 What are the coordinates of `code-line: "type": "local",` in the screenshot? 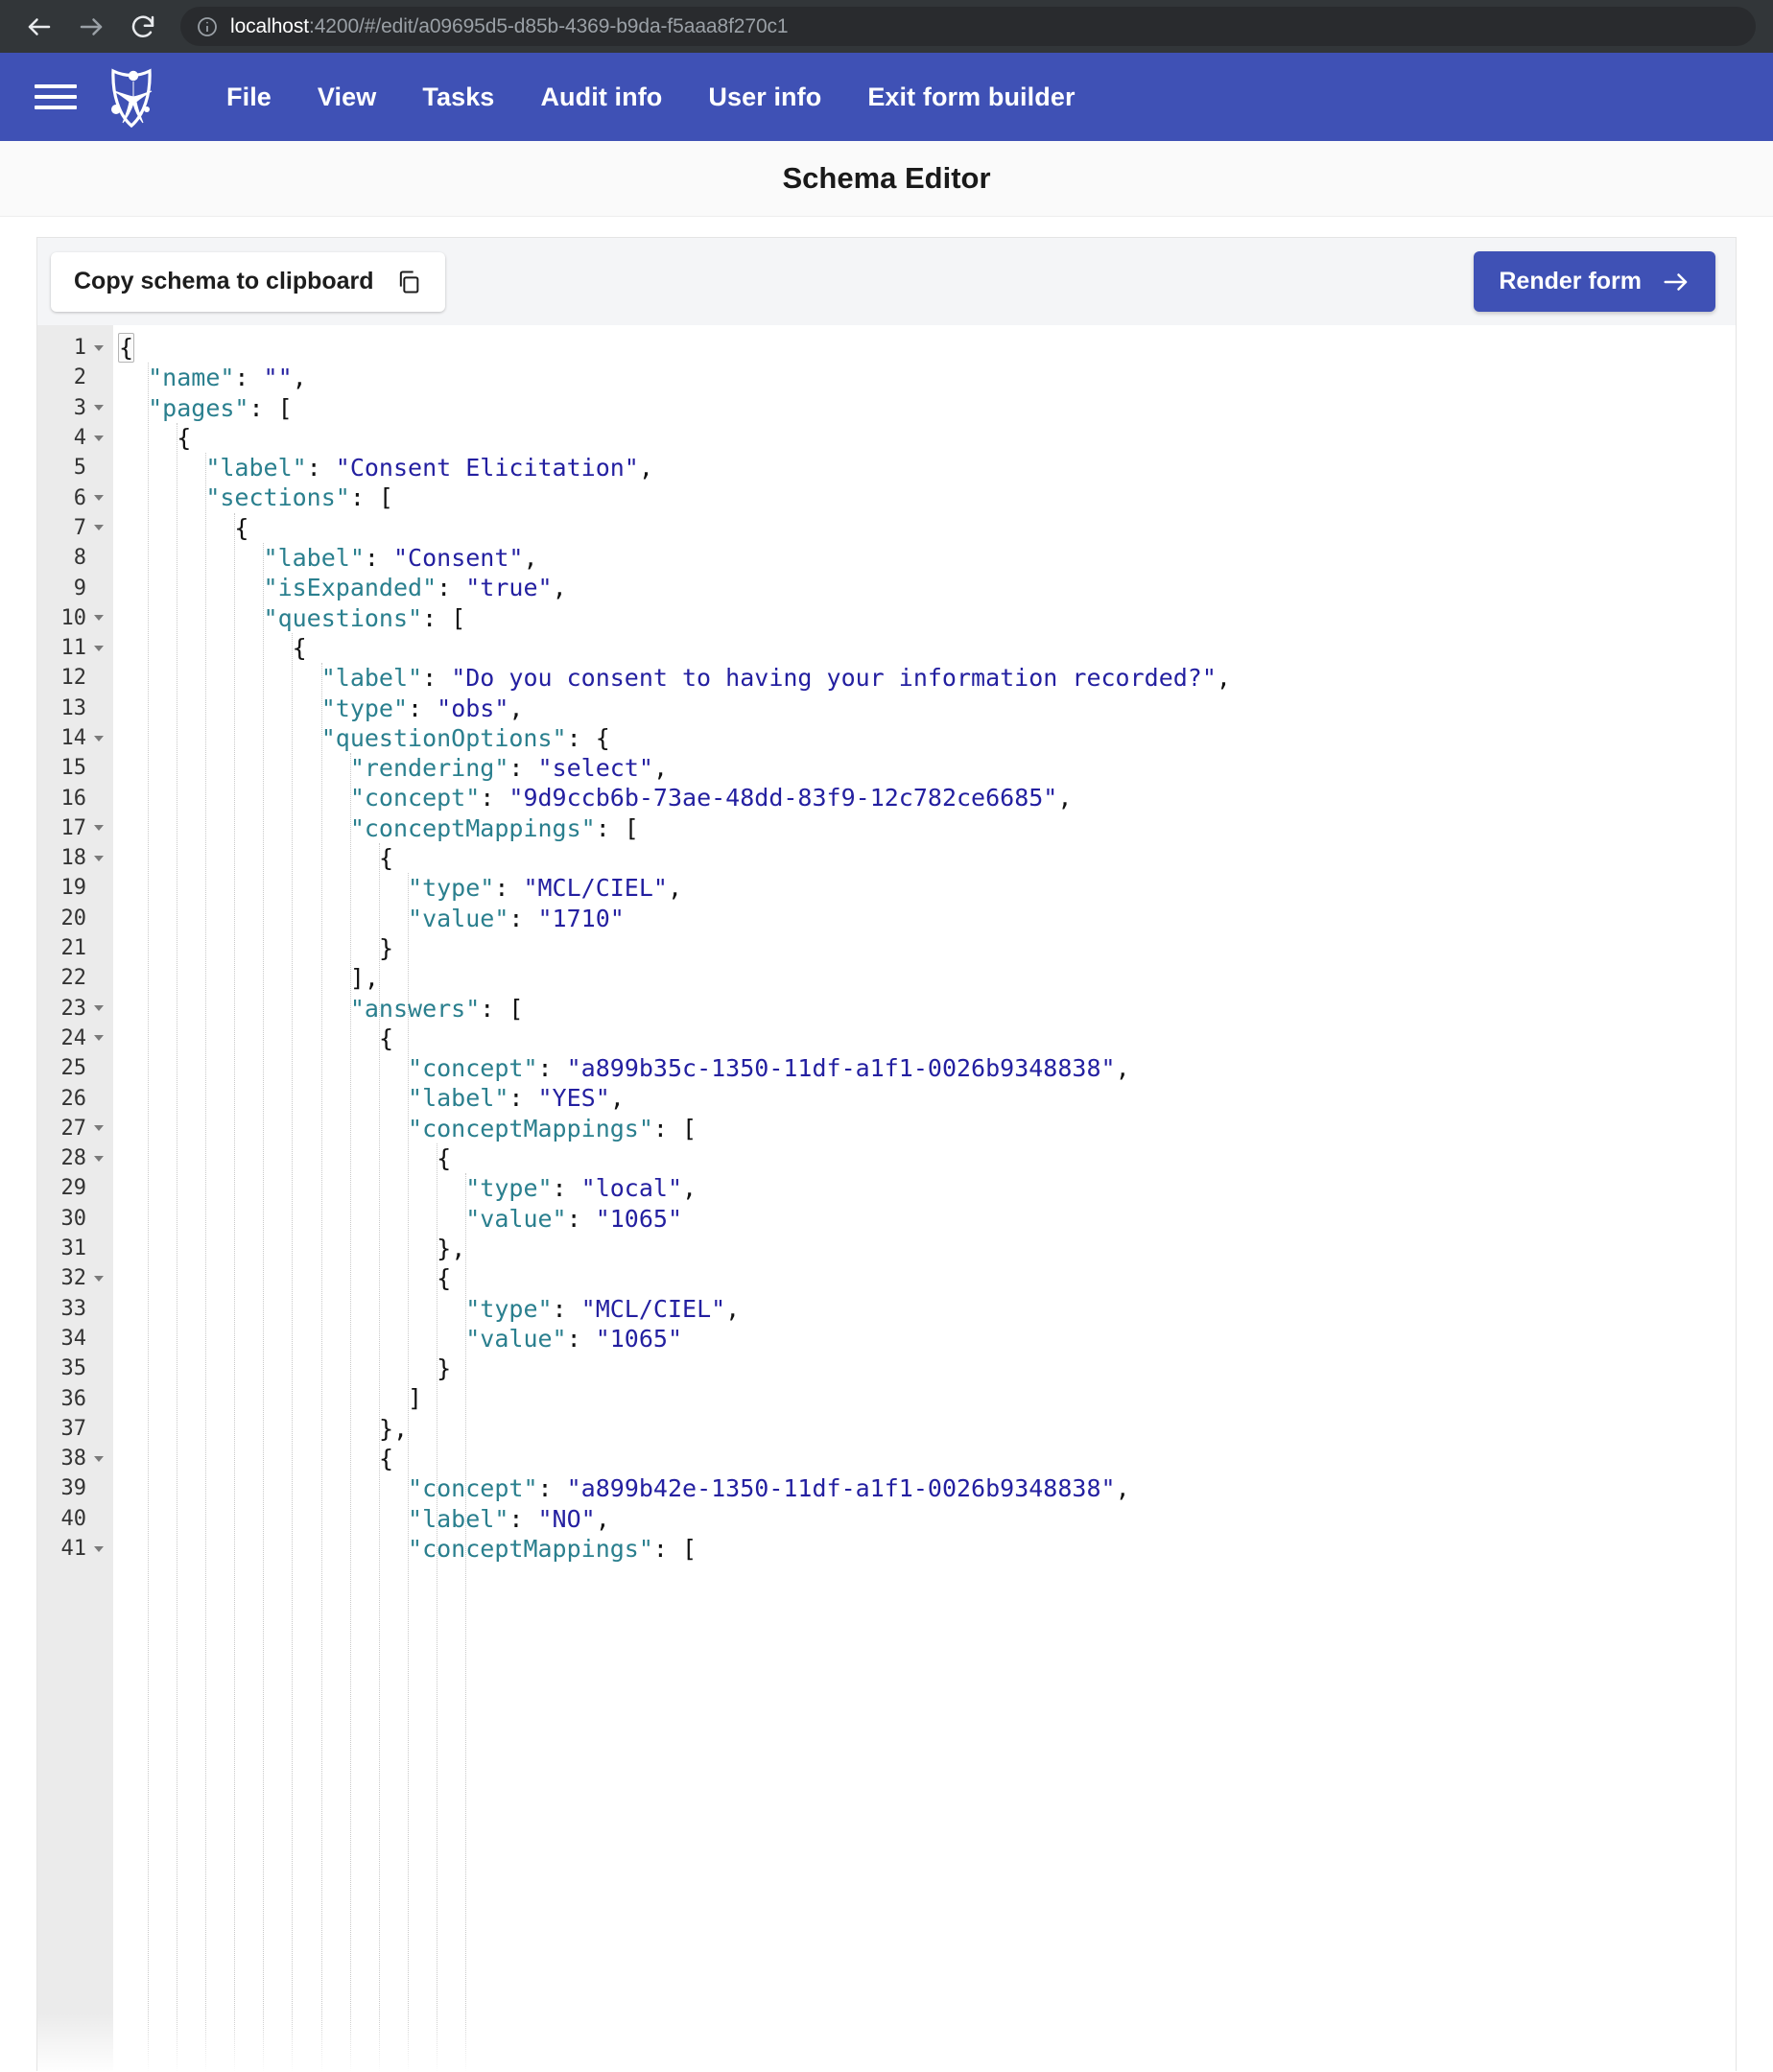 It's located at (925, 1188).